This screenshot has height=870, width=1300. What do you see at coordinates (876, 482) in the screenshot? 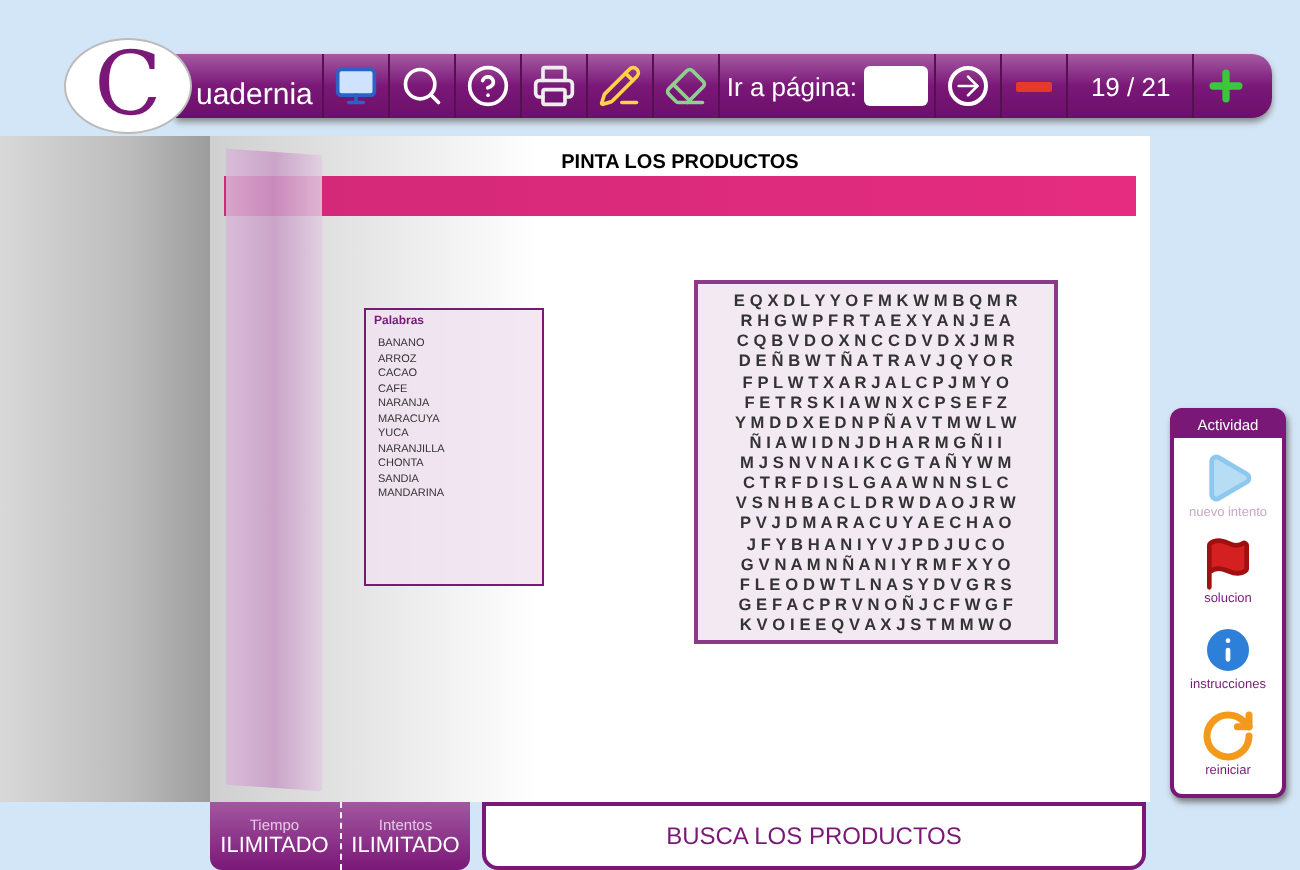
I see `letter-row-text: C T R F D I S L G A A W N N S L C` at bounding box center [876, 482].